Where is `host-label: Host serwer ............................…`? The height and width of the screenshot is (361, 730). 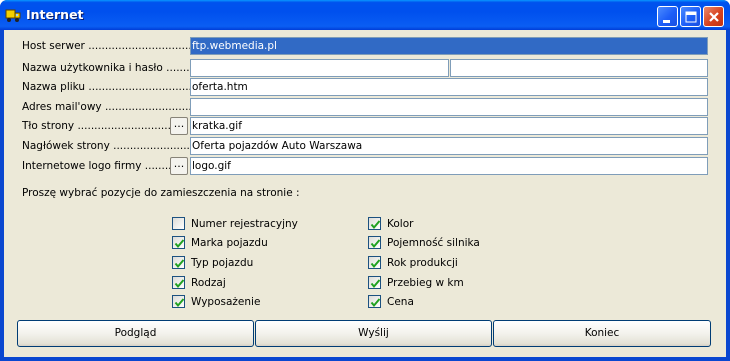
host-label: Host serwer ............................… is located at coordinates (106, 46).